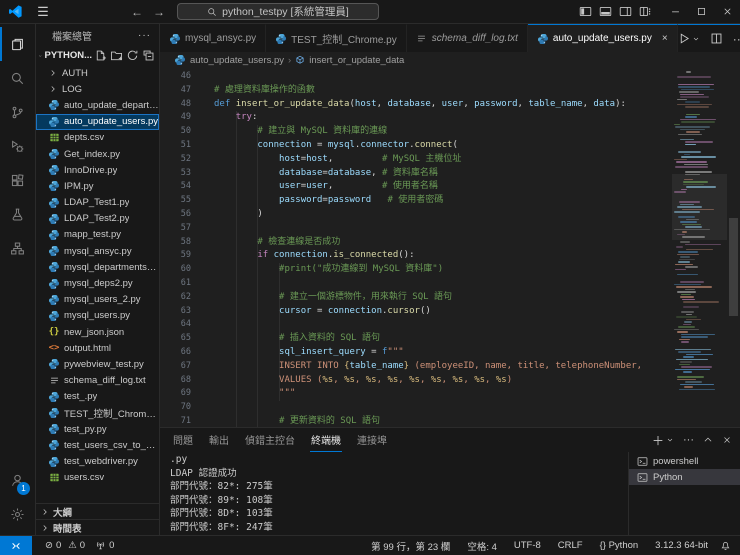  I want to click on panel-more-actions-icon: ···, so click(688, 440).